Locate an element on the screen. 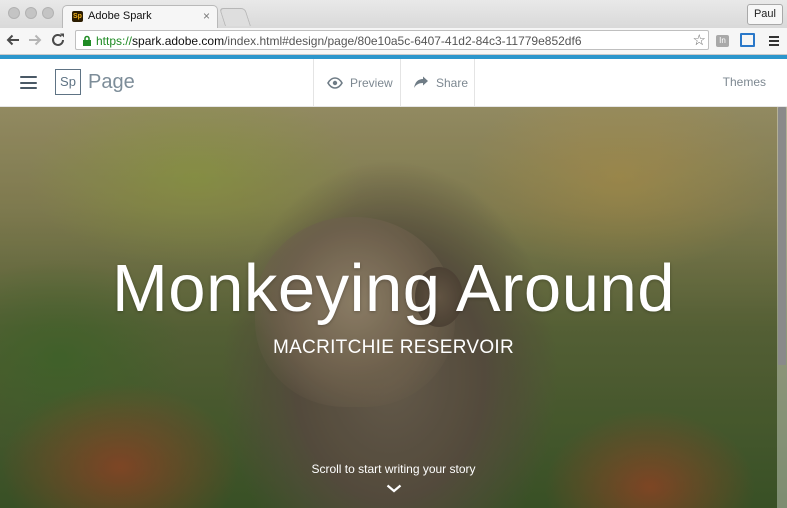 The height and width of the screenshot is (508, 787). extension-in-icon: In is located at coordinates (722, 41).